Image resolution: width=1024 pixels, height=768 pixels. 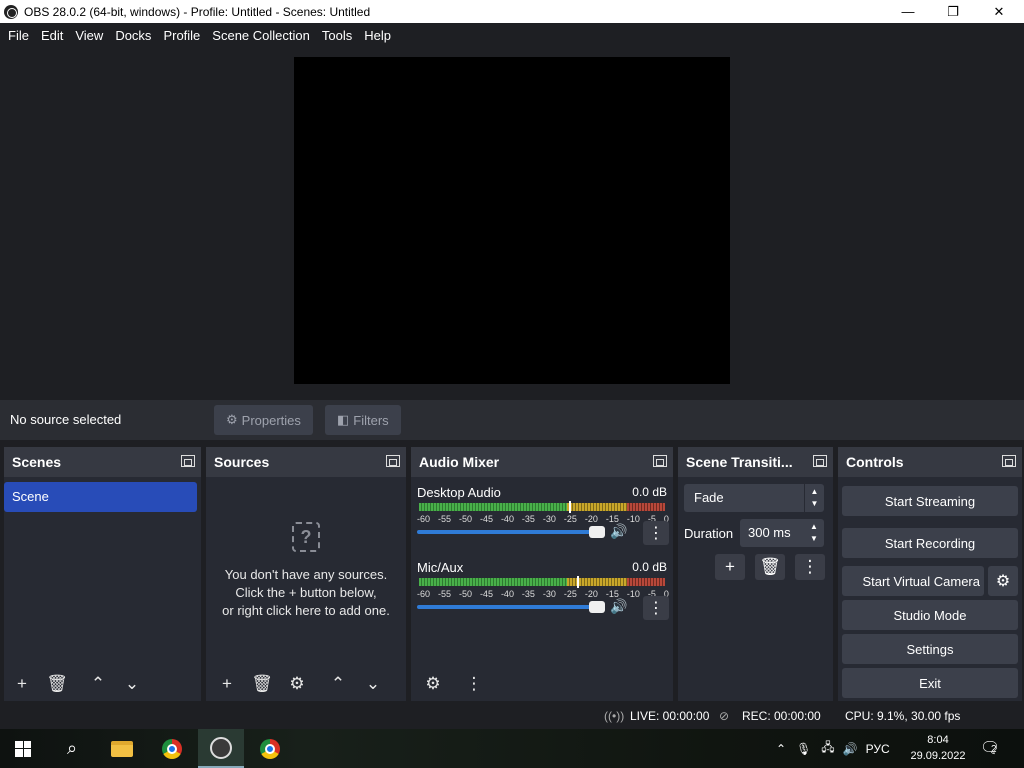 I want to click on menu-view: View, so click(x=89, y=35).